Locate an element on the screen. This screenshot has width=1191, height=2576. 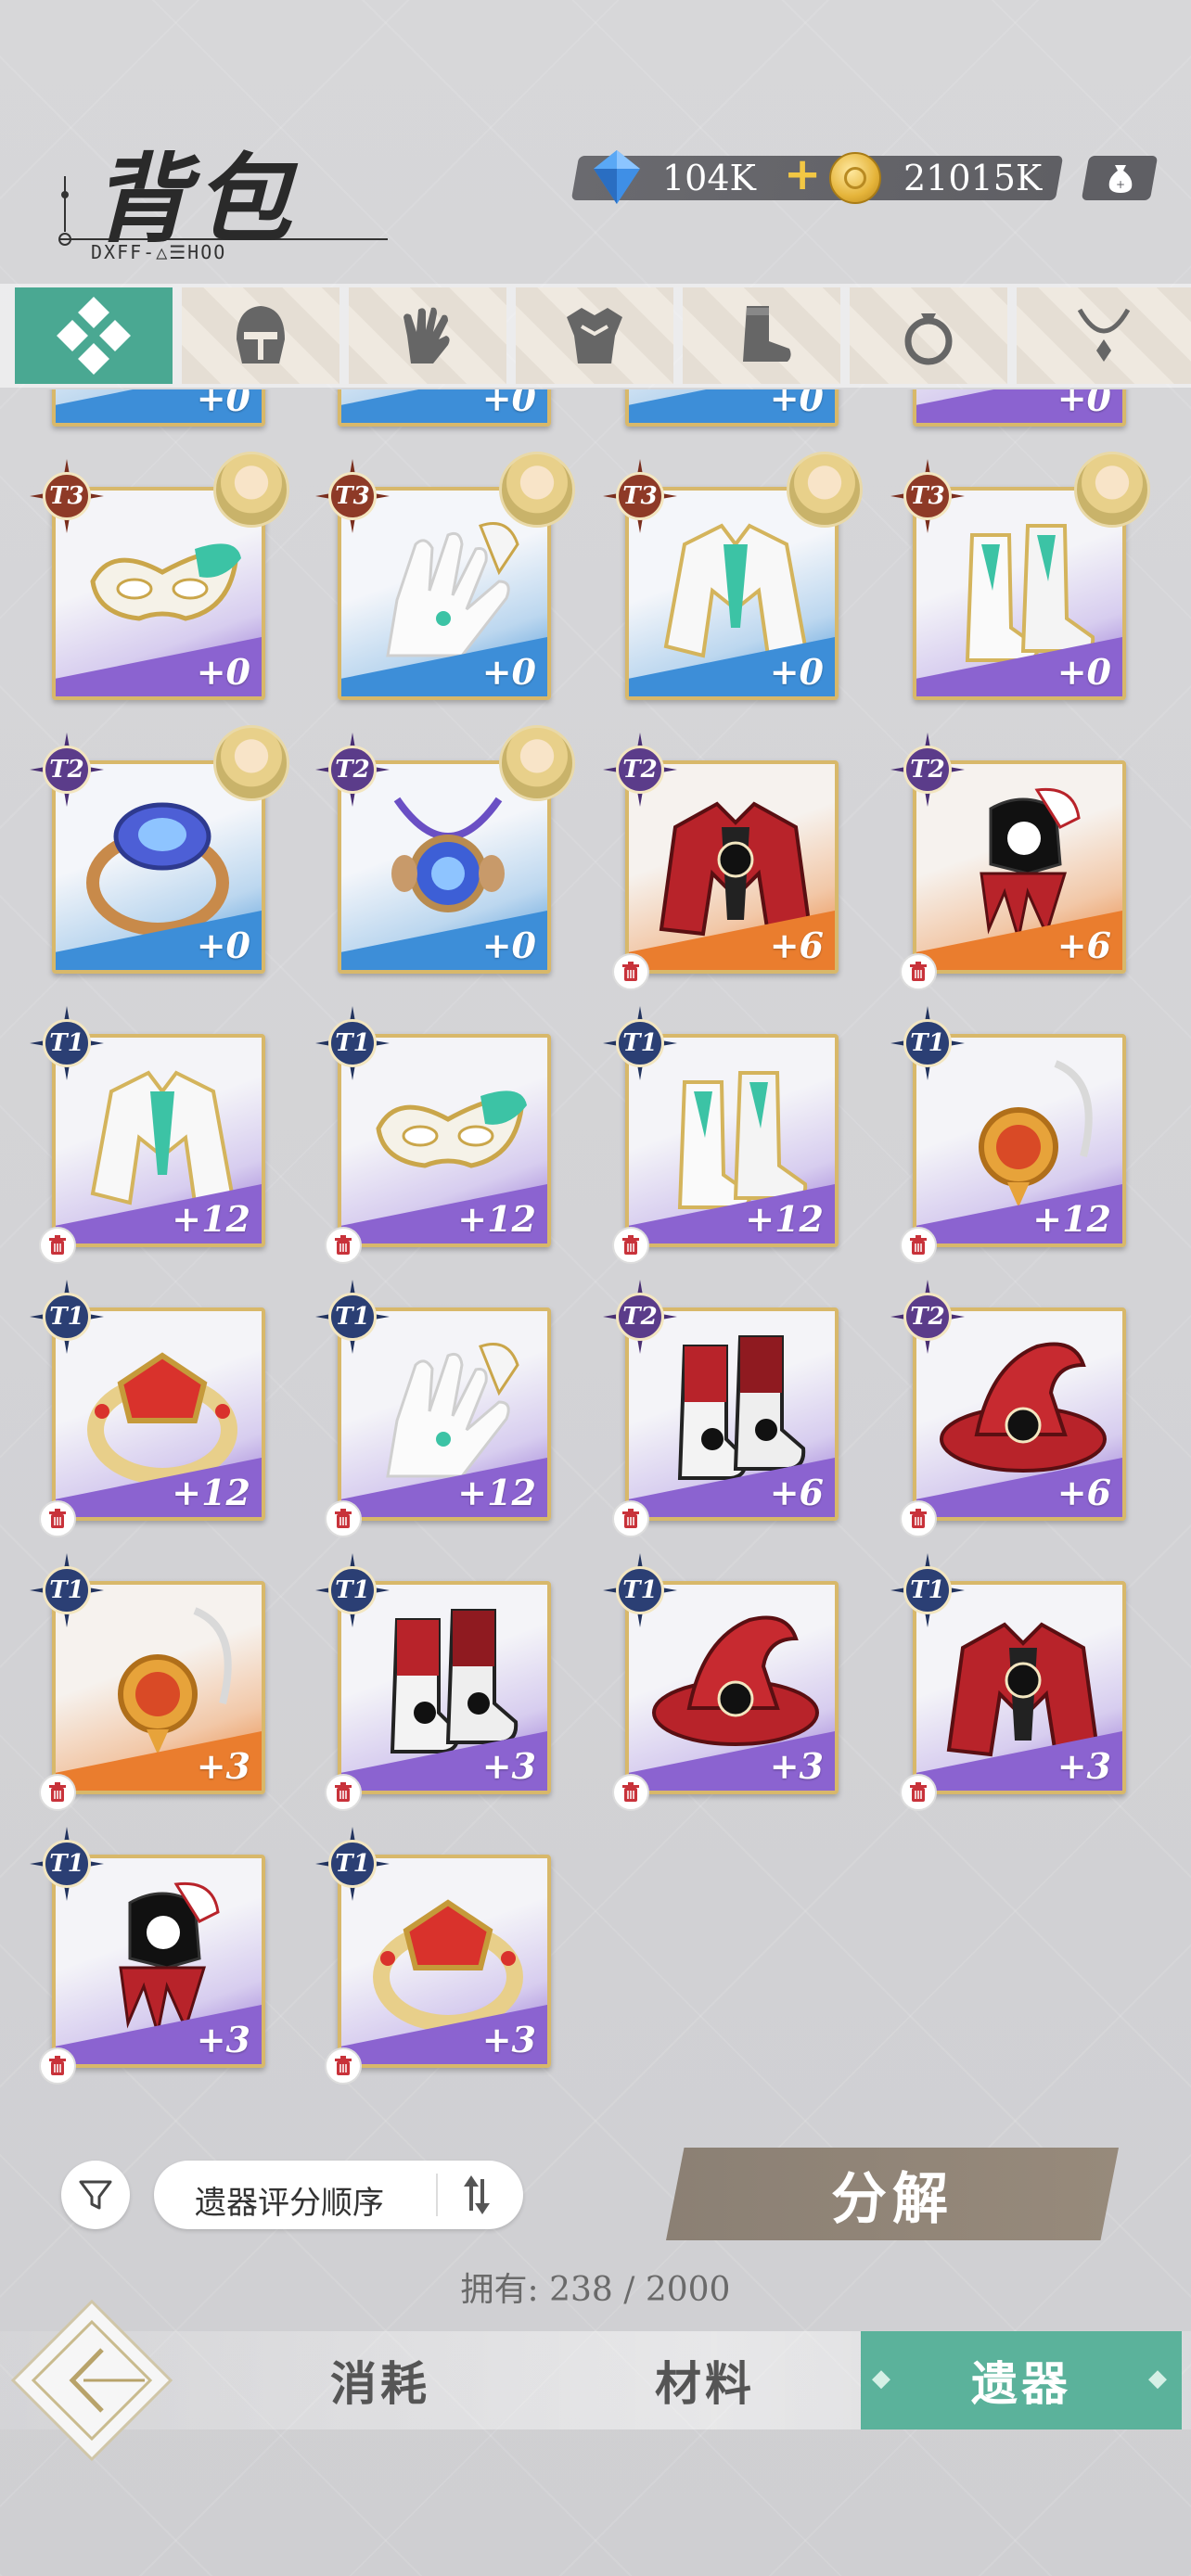
tab-armor is located at coordinates (594, 336).